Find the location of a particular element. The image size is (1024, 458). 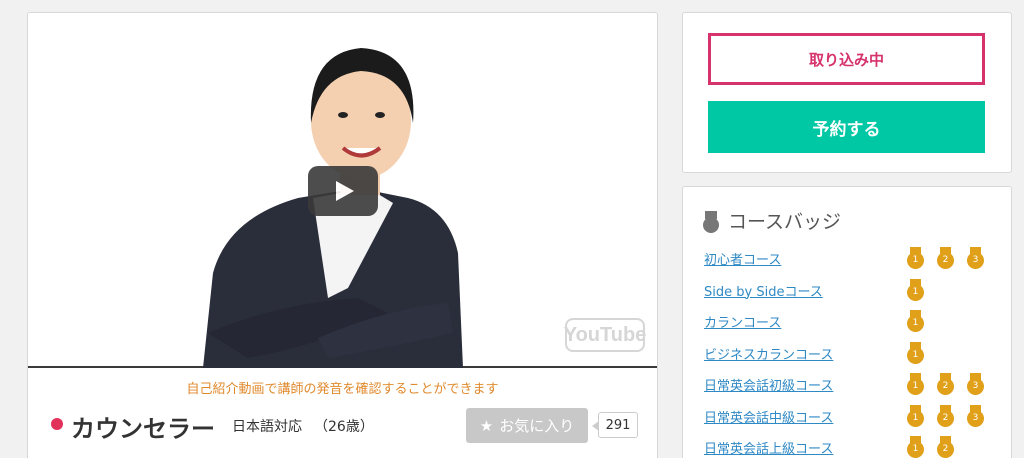

intro-caption: 自己紹介動画で講師の発音を確認することができます is located at coordinates (342, 389).